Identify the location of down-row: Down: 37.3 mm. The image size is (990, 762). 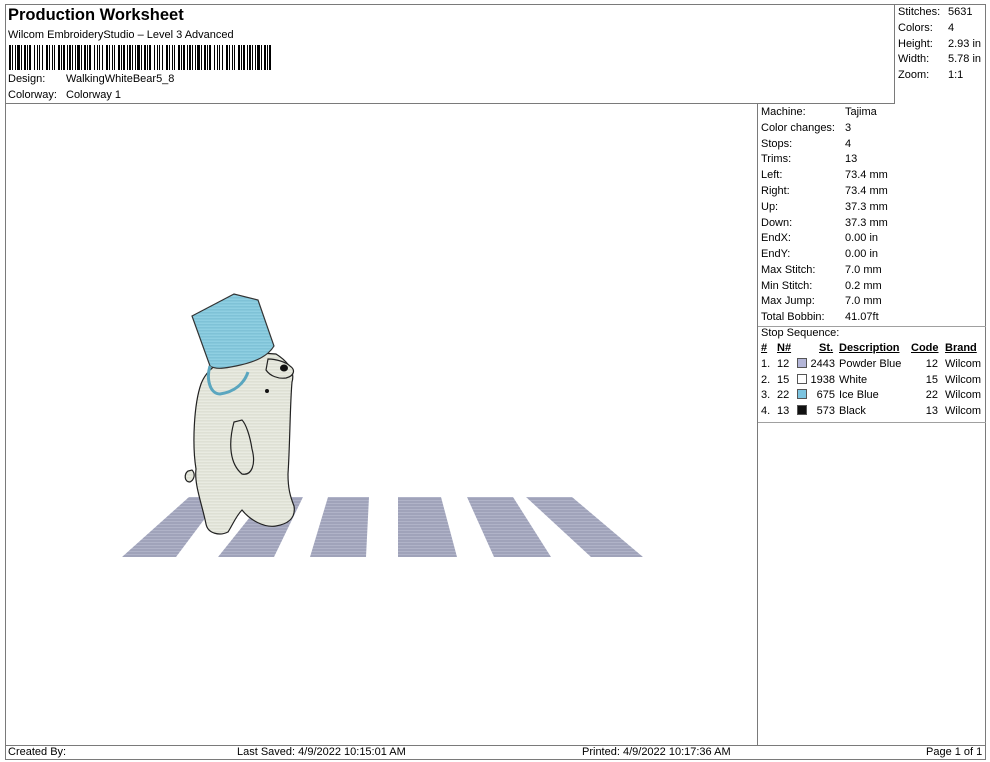
(824, 223).